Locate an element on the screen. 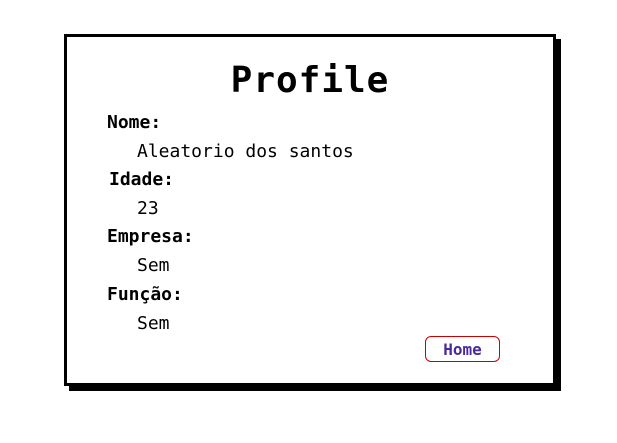 The width and height of the screenshot is (617, 443). page-title: Profile is located at coordinates (310, 80).